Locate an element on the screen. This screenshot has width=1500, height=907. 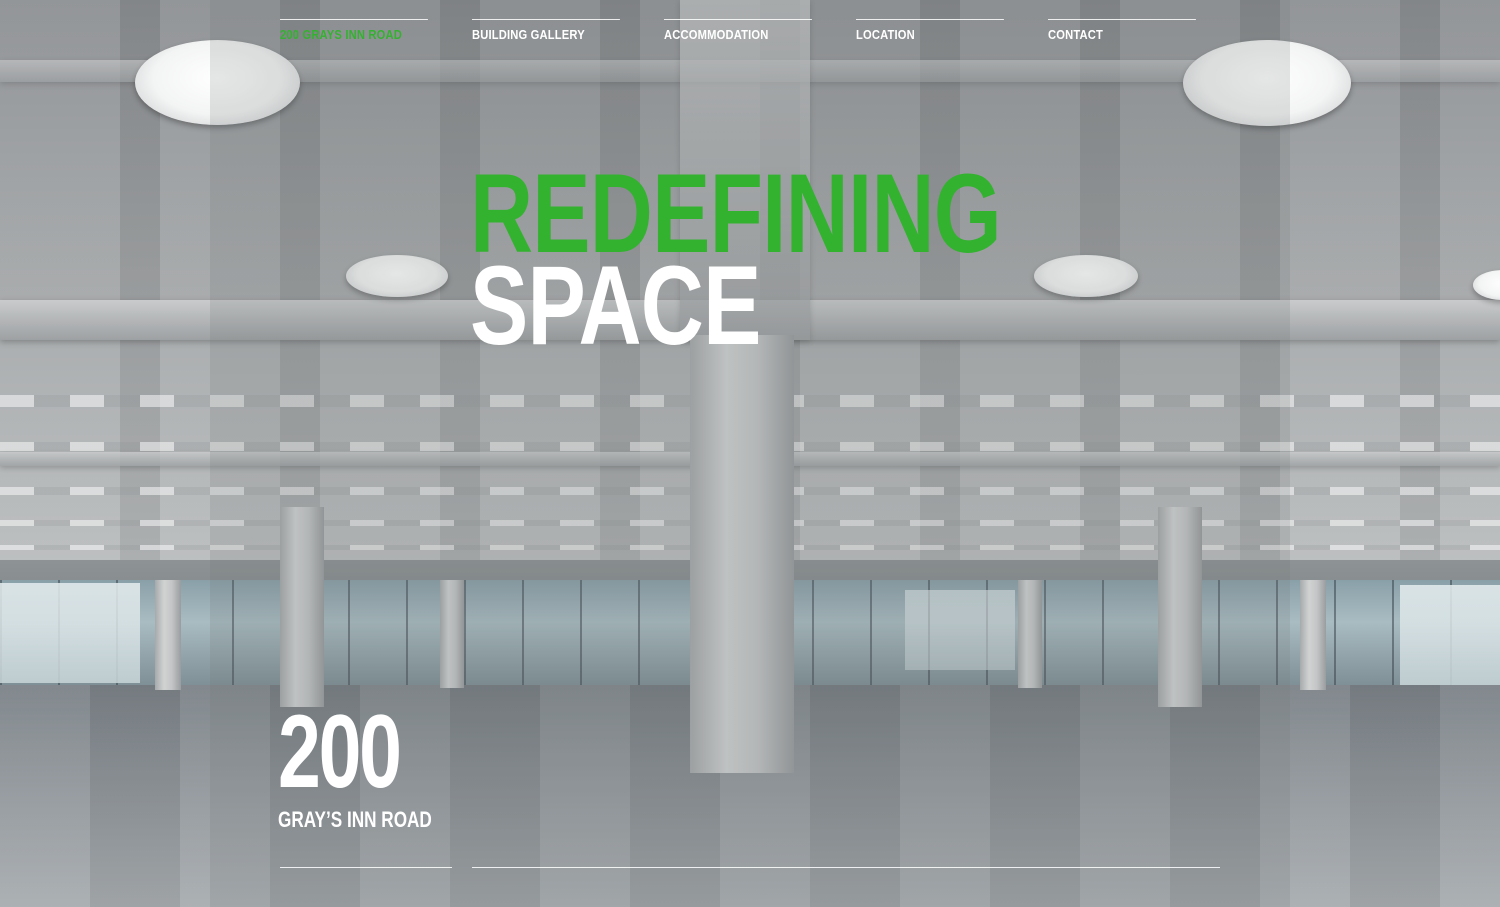
nav-item-accommodation: ACCOMMODATION is located at coordinates (738, 30).